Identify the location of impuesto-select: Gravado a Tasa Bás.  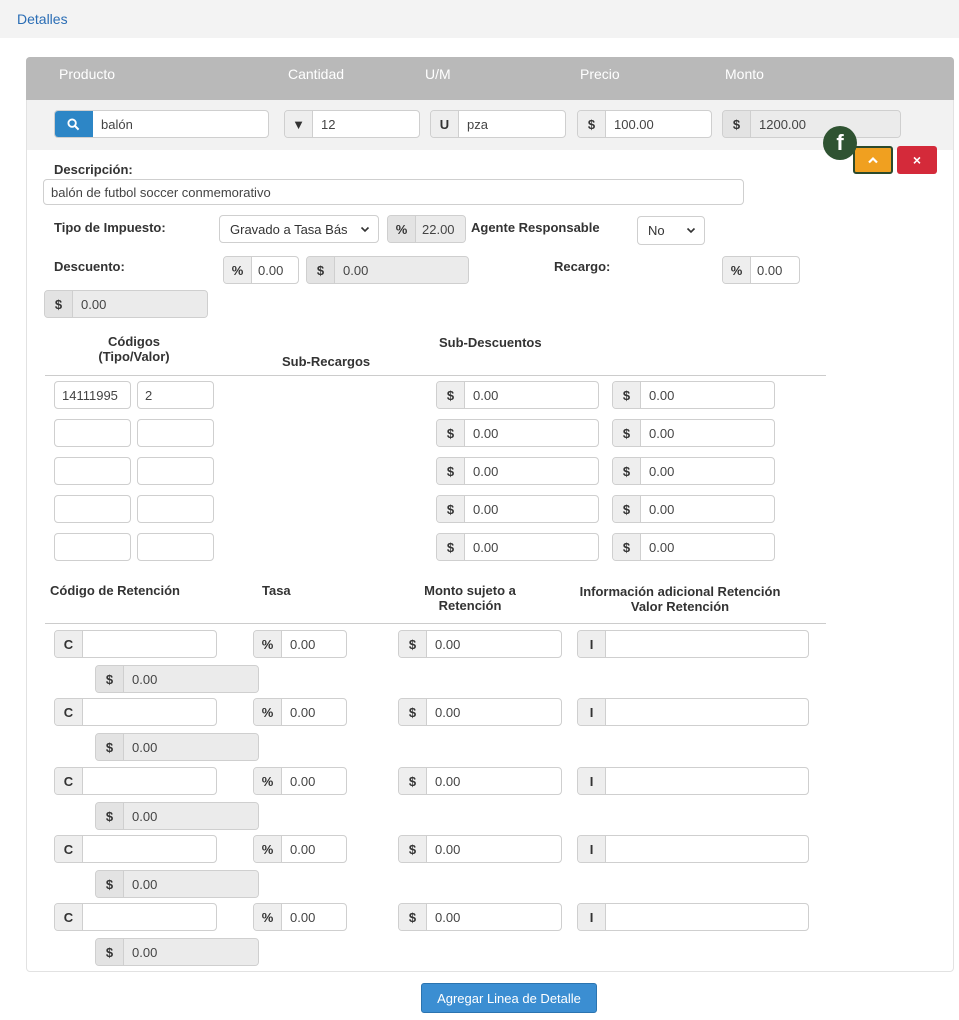
(299, 229).